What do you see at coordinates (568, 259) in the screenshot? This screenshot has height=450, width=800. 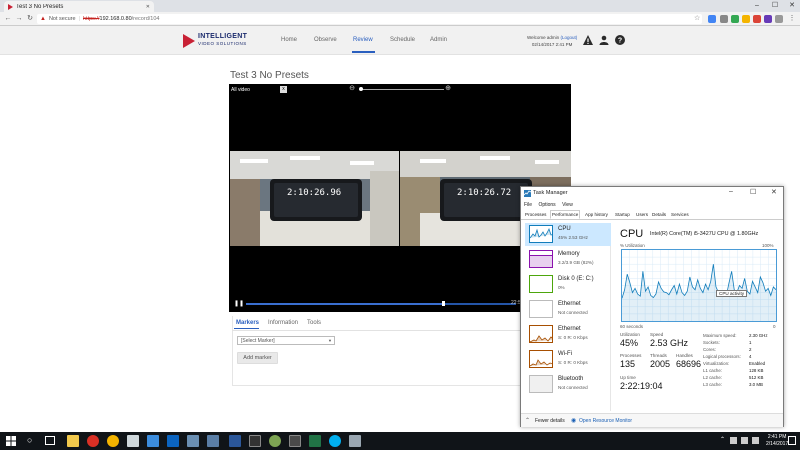 I see `resource-memory: Memory 3.2/3.9 GB (82%)` at bounding box center [568, 259].